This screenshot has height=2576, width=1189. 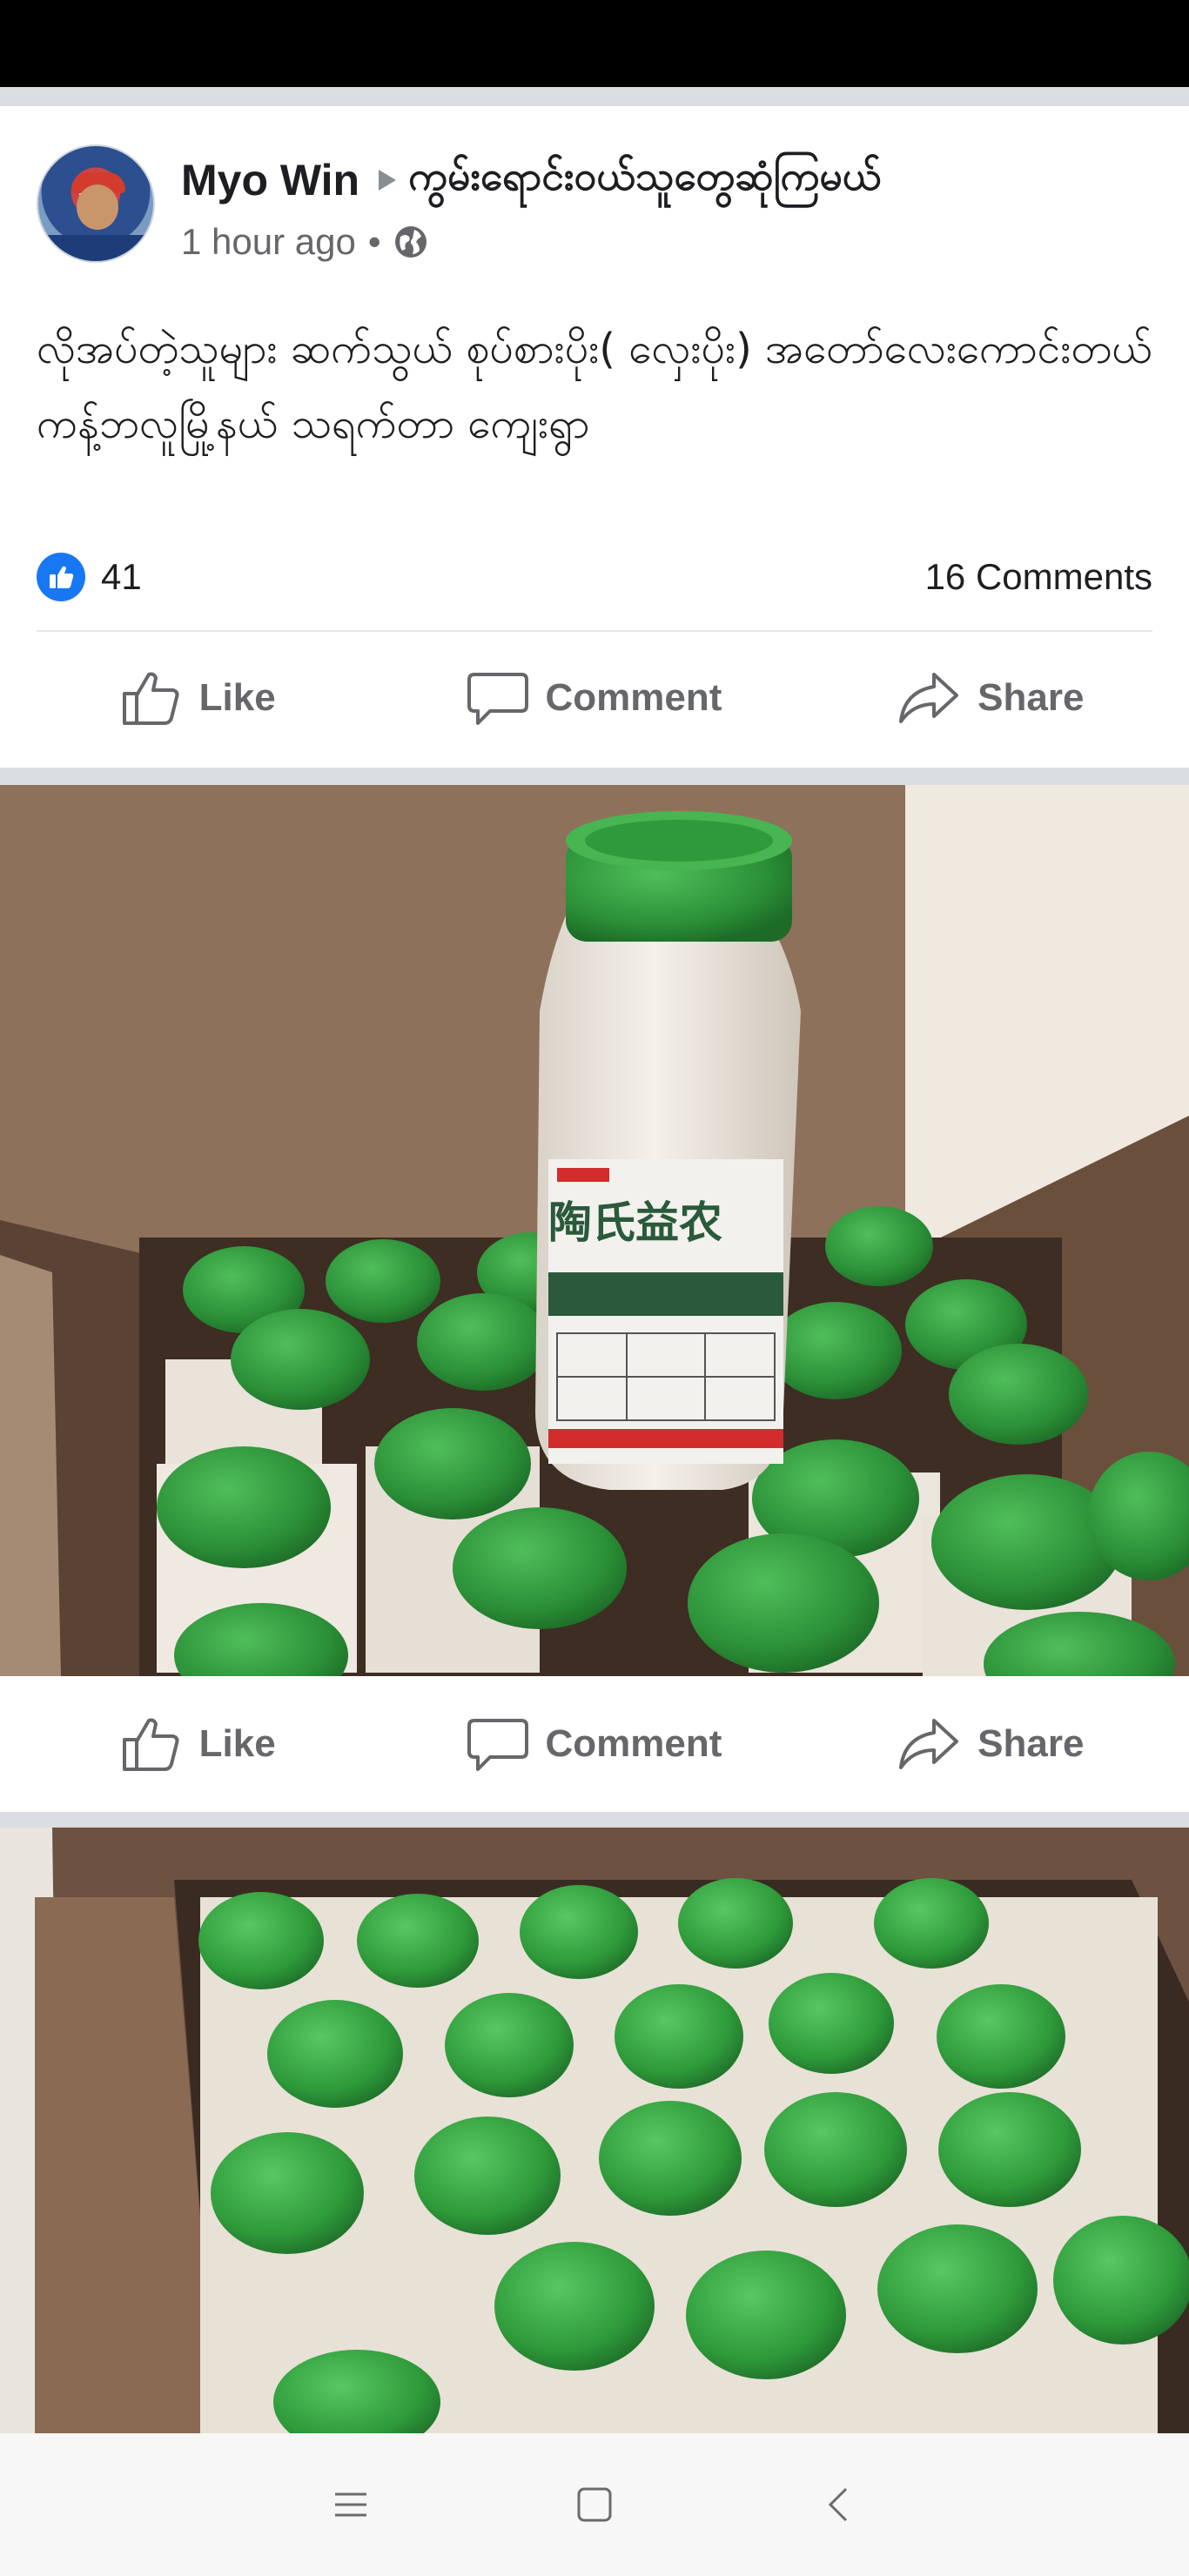 What do you see at coordinates (90, 577) in the screenshot?
I see `like-summary: 41` at bounding box center [90, 577].